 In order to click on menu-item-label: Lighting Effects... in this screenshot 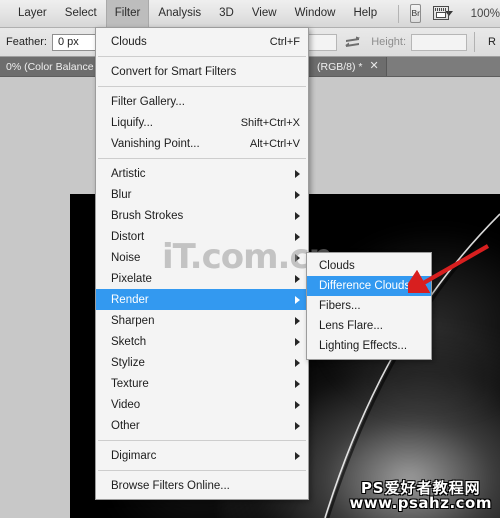, I will do `click(363, 346)`.